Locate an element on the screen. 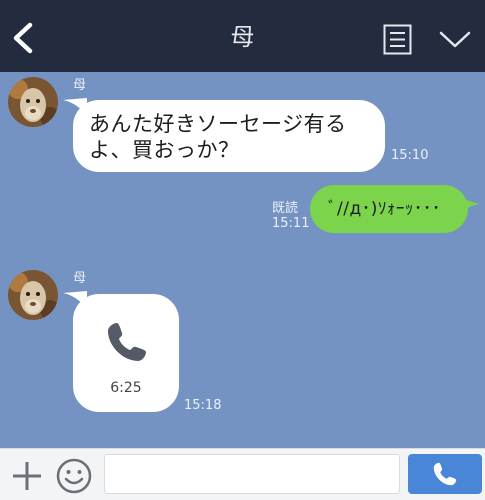 This screenshot has height=500, width=485. add-button is located at coordinates (27, 476).